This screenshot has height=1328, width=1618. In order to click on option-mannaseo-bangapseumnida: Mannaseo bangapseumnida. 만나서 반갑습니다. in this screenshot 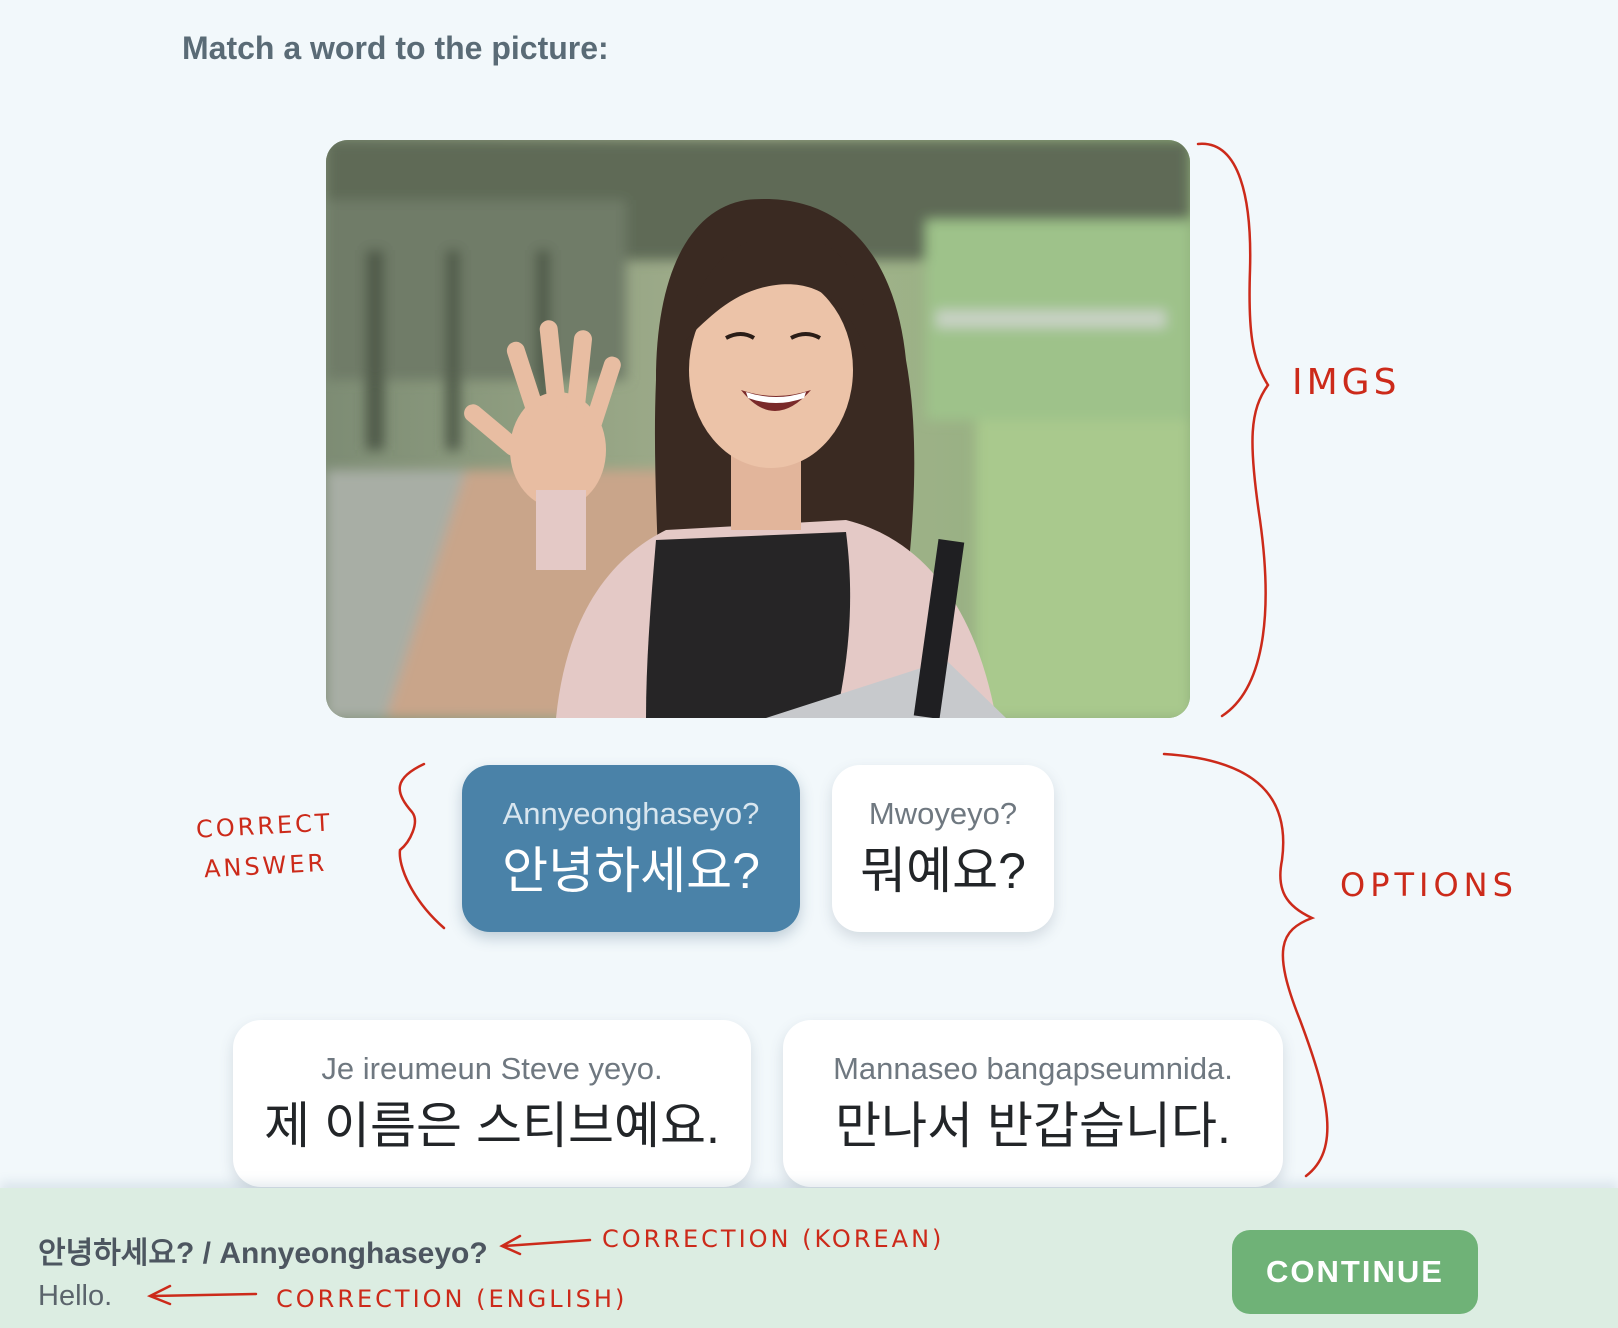, I will do `click(1033, 1103)`.